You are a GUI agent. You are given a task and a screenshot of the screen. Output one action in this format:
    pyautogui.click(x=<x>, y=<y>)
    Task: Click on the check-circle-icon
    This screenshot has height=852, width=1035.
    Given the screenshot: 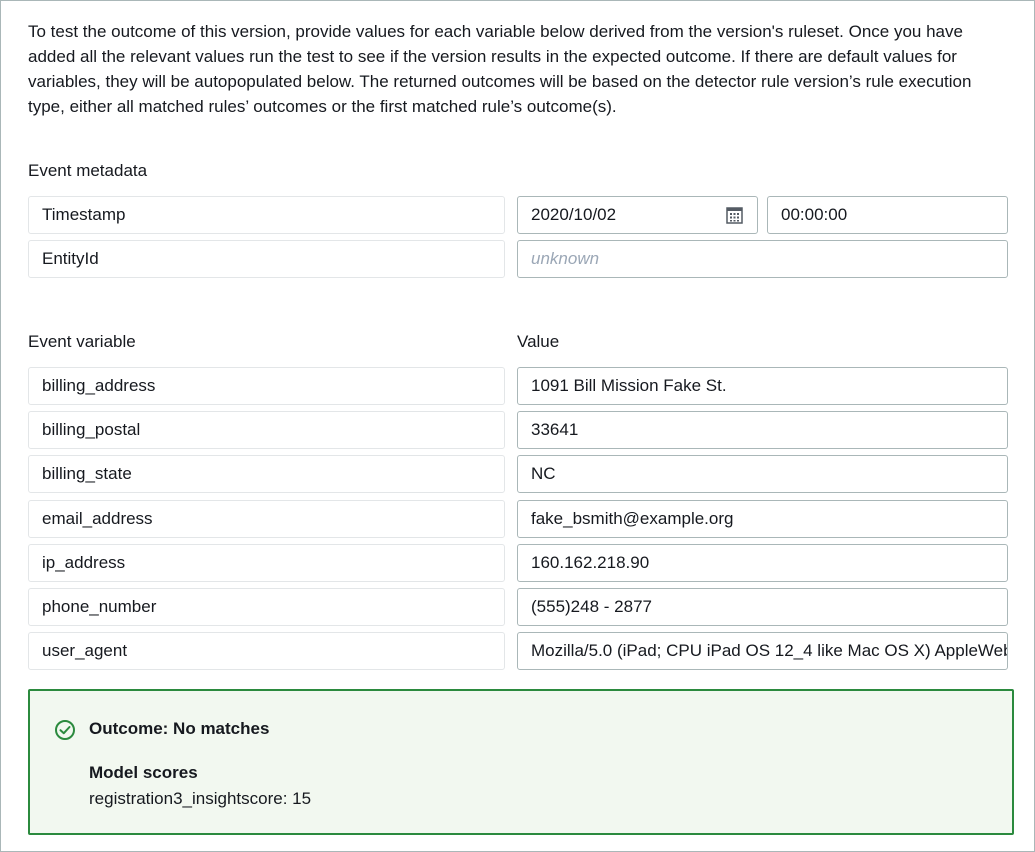 What is the action you would take?
    pyautogui.click(x=65, y=730)
    